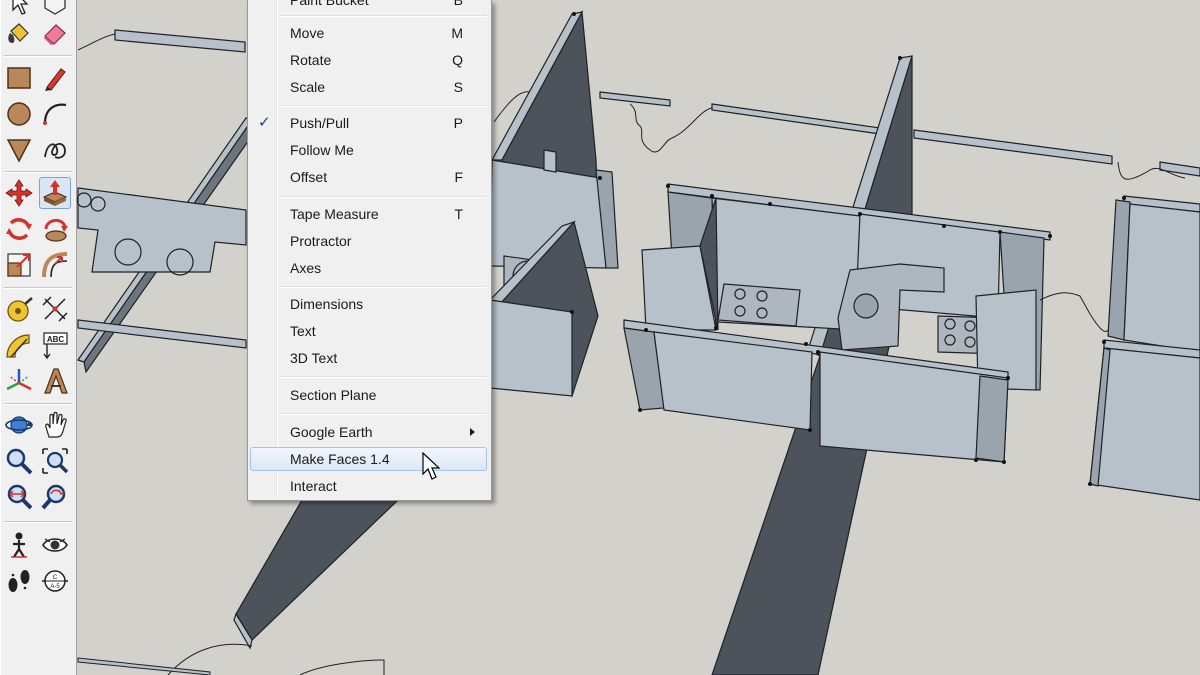 Image resolution: width=1200 pixels, height=675 pixels. Describe the element at coordinates (368, 87) in the screenshot. I see `menu-item-scale: Scale S` at that location.